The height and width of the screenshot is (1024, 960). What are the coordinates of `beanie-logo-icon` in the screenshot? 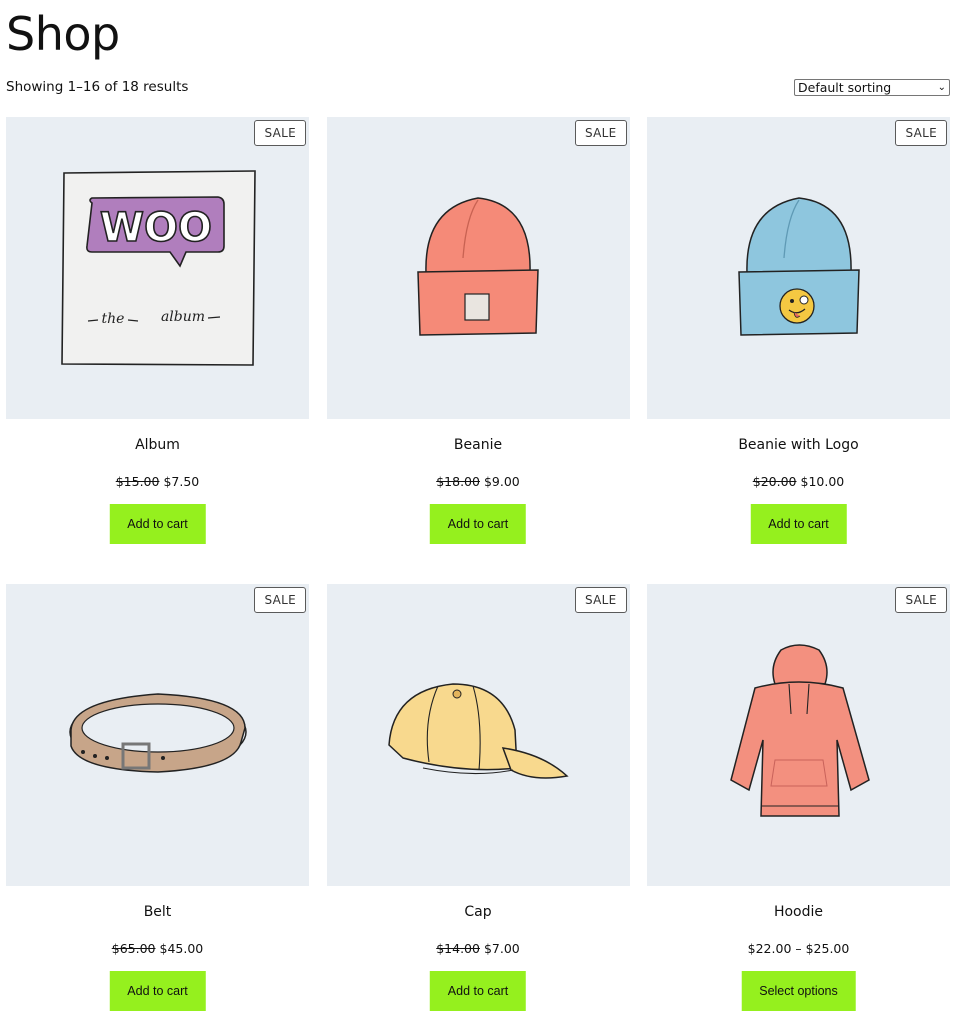 It's located at (798, 266).